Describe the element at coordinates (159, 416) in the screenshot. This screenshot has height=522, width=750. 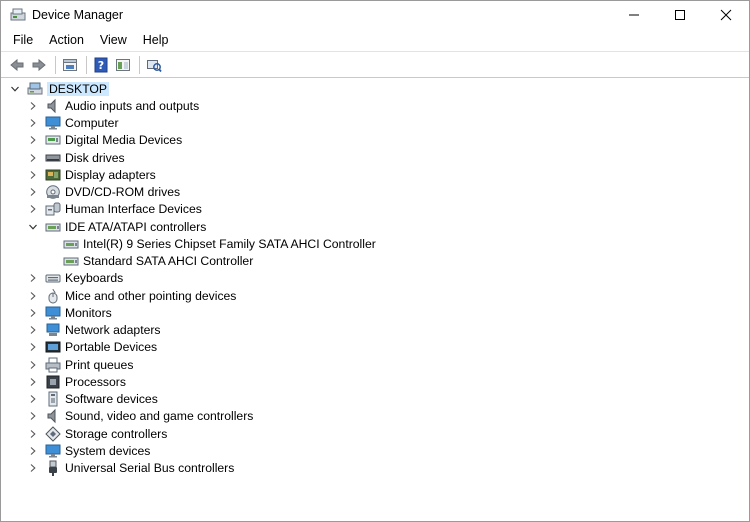
I see `tree-item-label: Sound, video and game controllers` at that location.